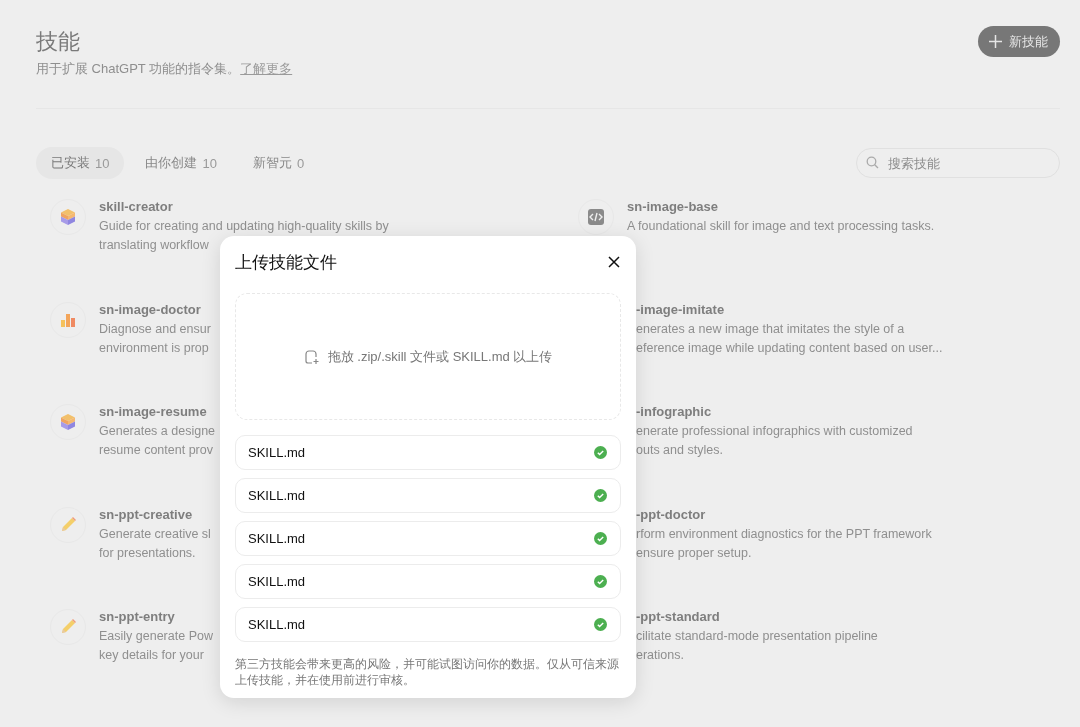 This screenshot has height=727, width=1080. Describe the element at coordinates (872, 162) in the screenshot. I see `search-icon` at that location.